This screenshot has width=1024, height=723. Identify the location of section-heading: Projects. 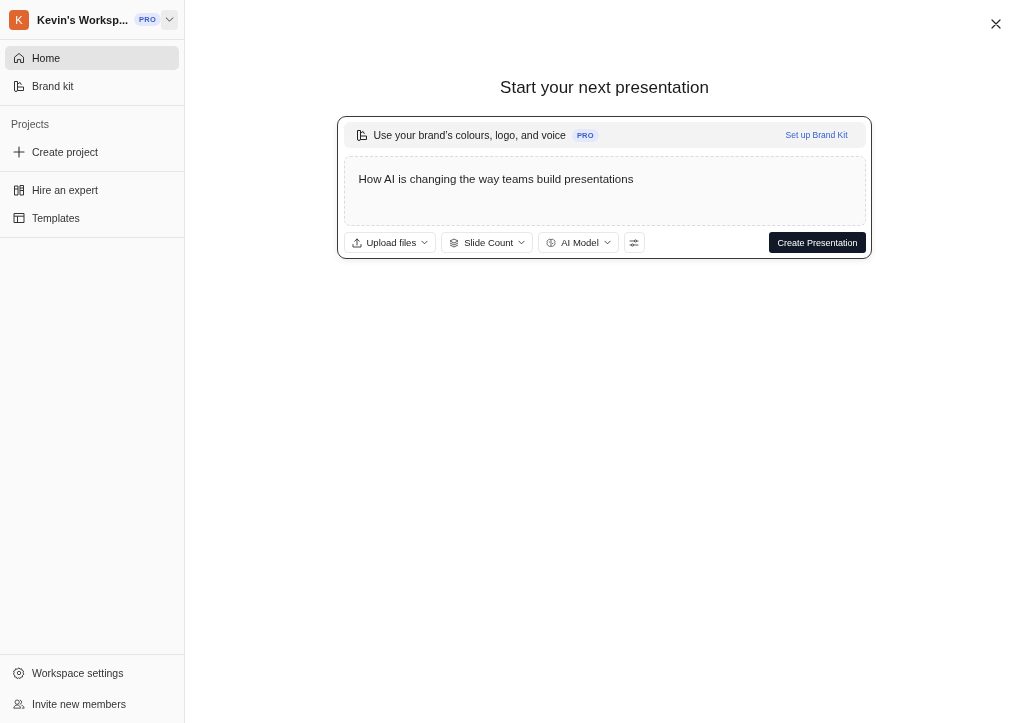
(30, 124).